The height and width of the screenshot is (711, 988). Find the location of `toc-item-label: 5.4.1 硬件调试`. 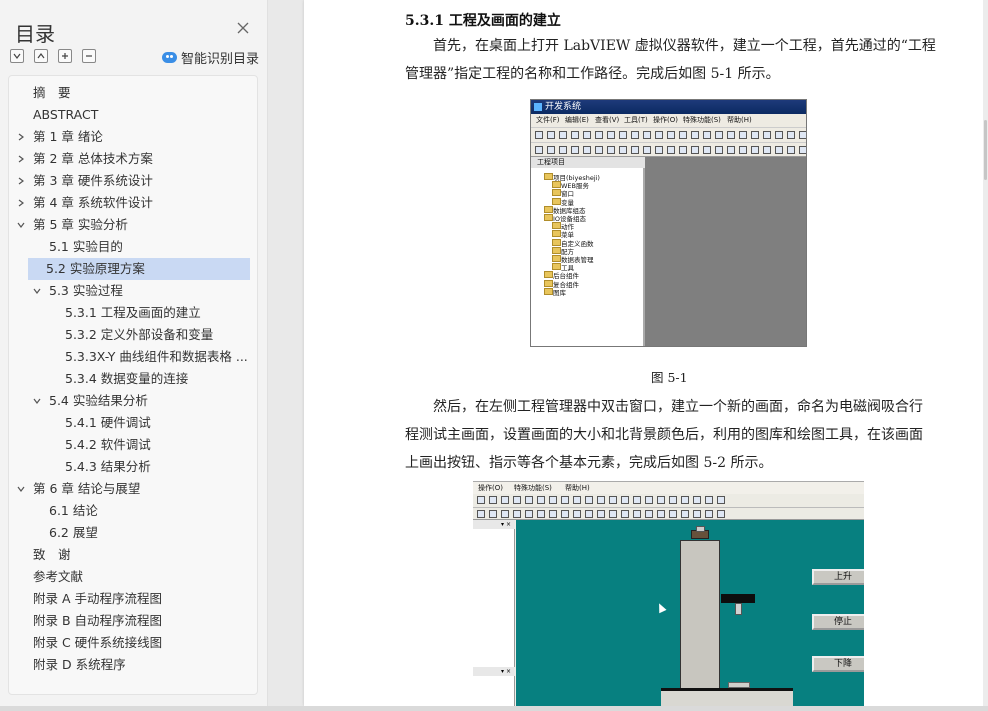

toc-item-label: 5.4.1 硬件调试 is located at coordinates (108, 422).